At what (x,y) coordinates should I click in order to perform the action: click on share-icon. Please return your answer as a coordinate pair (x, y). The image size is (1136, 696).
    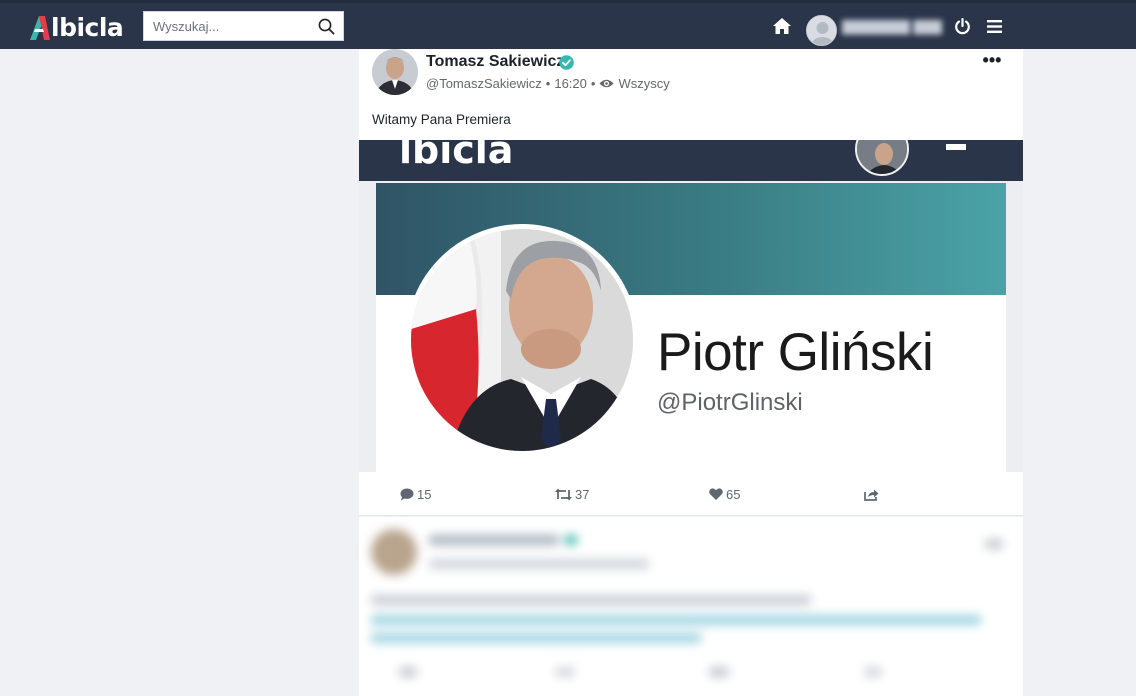
    Looking at the image, I should click on (871, 495).